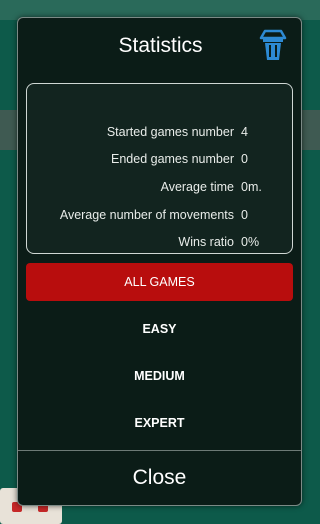 Image resolution: width=320 pixels, height=524 pixels. I want to click on stat-row-ended: Ended games number 0, so click(160, 162).